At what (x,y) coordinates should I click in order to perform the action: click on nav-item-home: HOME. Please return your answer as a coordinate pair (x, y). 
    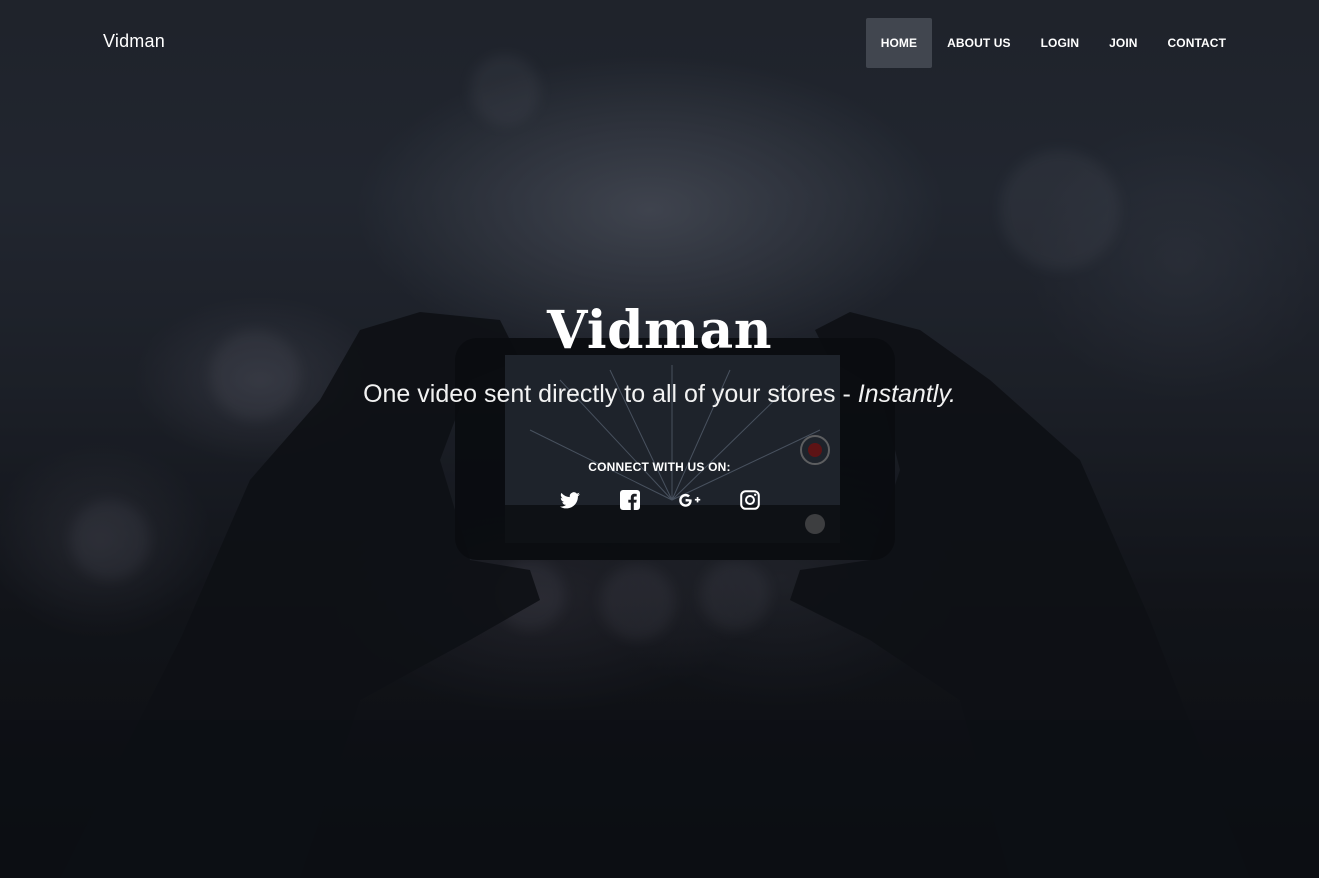
    Looking at the image, I should click on (899, 43).